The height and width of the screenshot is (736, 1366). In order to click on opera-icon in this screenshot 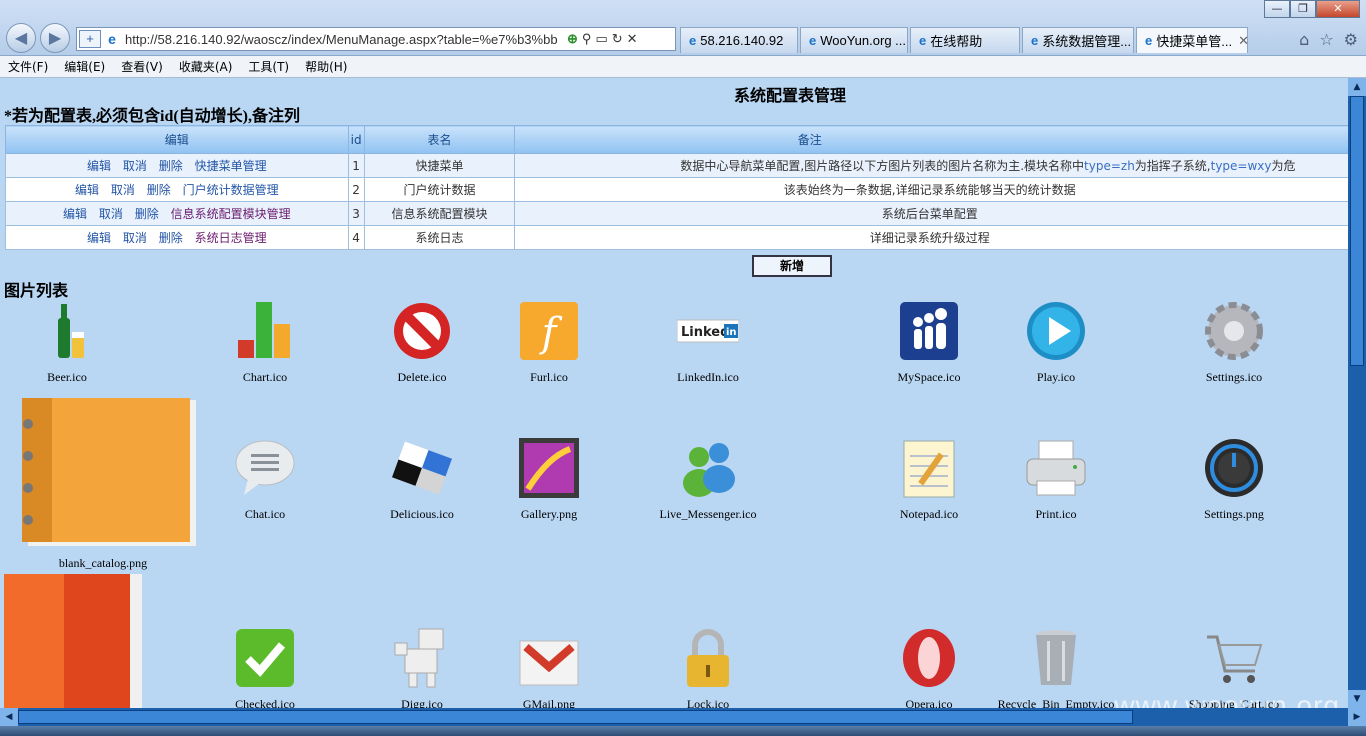, I will do `click(929, 658)`.